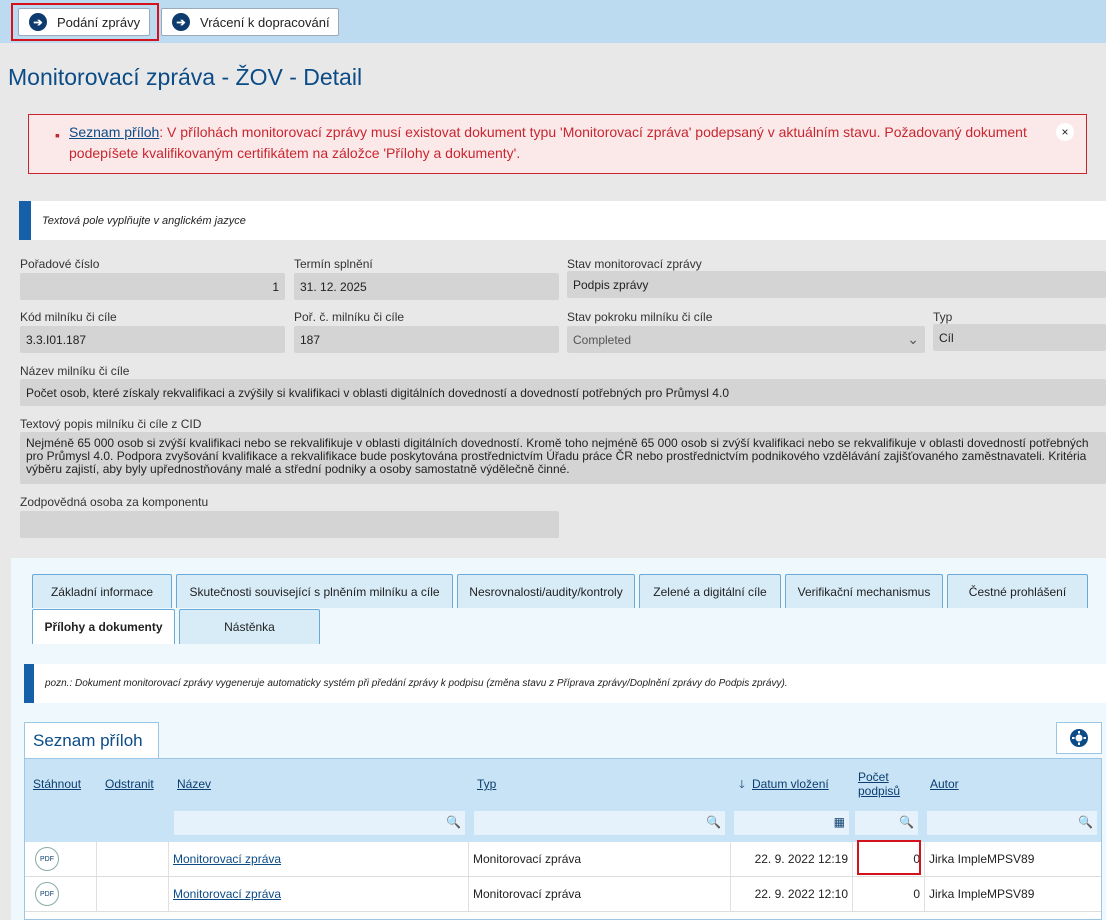  What do you see at coordinates (60, 264) in the screenshot?
I see `poradove-cislo-label: Pořadové číslo` at bounding box center [60, 264].